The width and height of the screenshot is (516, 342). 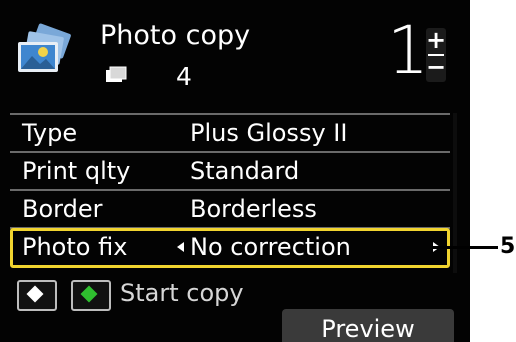 I want to click on setting-label: Print qlty, so click(x=76, y=171).